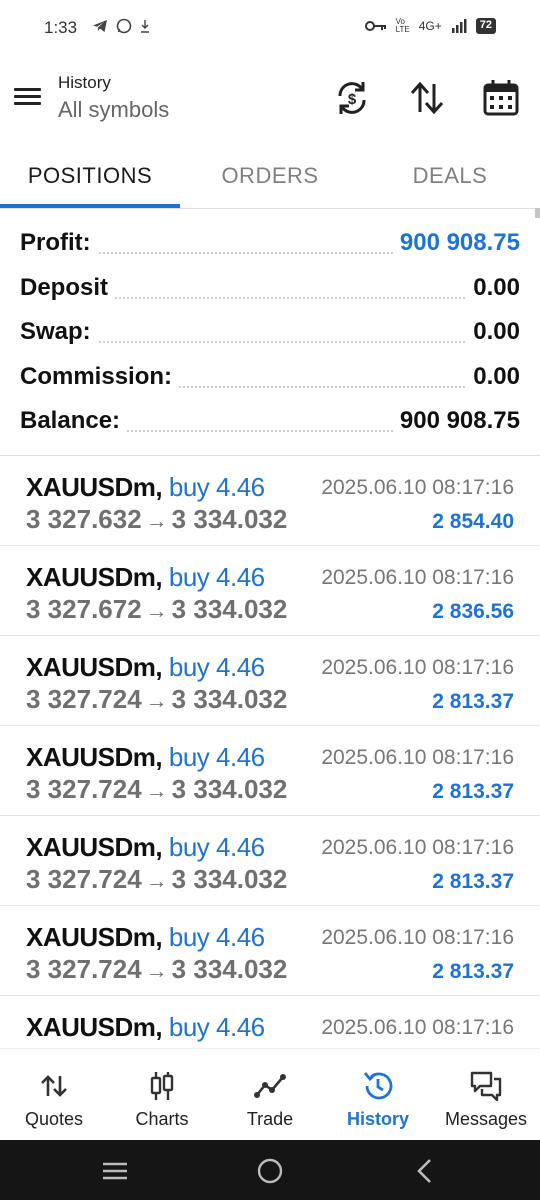 Image resolution: width=540 pixels, height=1200 pixels. What do you see at coordinates (456, 243) in the screenshot?
I see `profit-value: 900 908.75` at bounding box center [456, 243].